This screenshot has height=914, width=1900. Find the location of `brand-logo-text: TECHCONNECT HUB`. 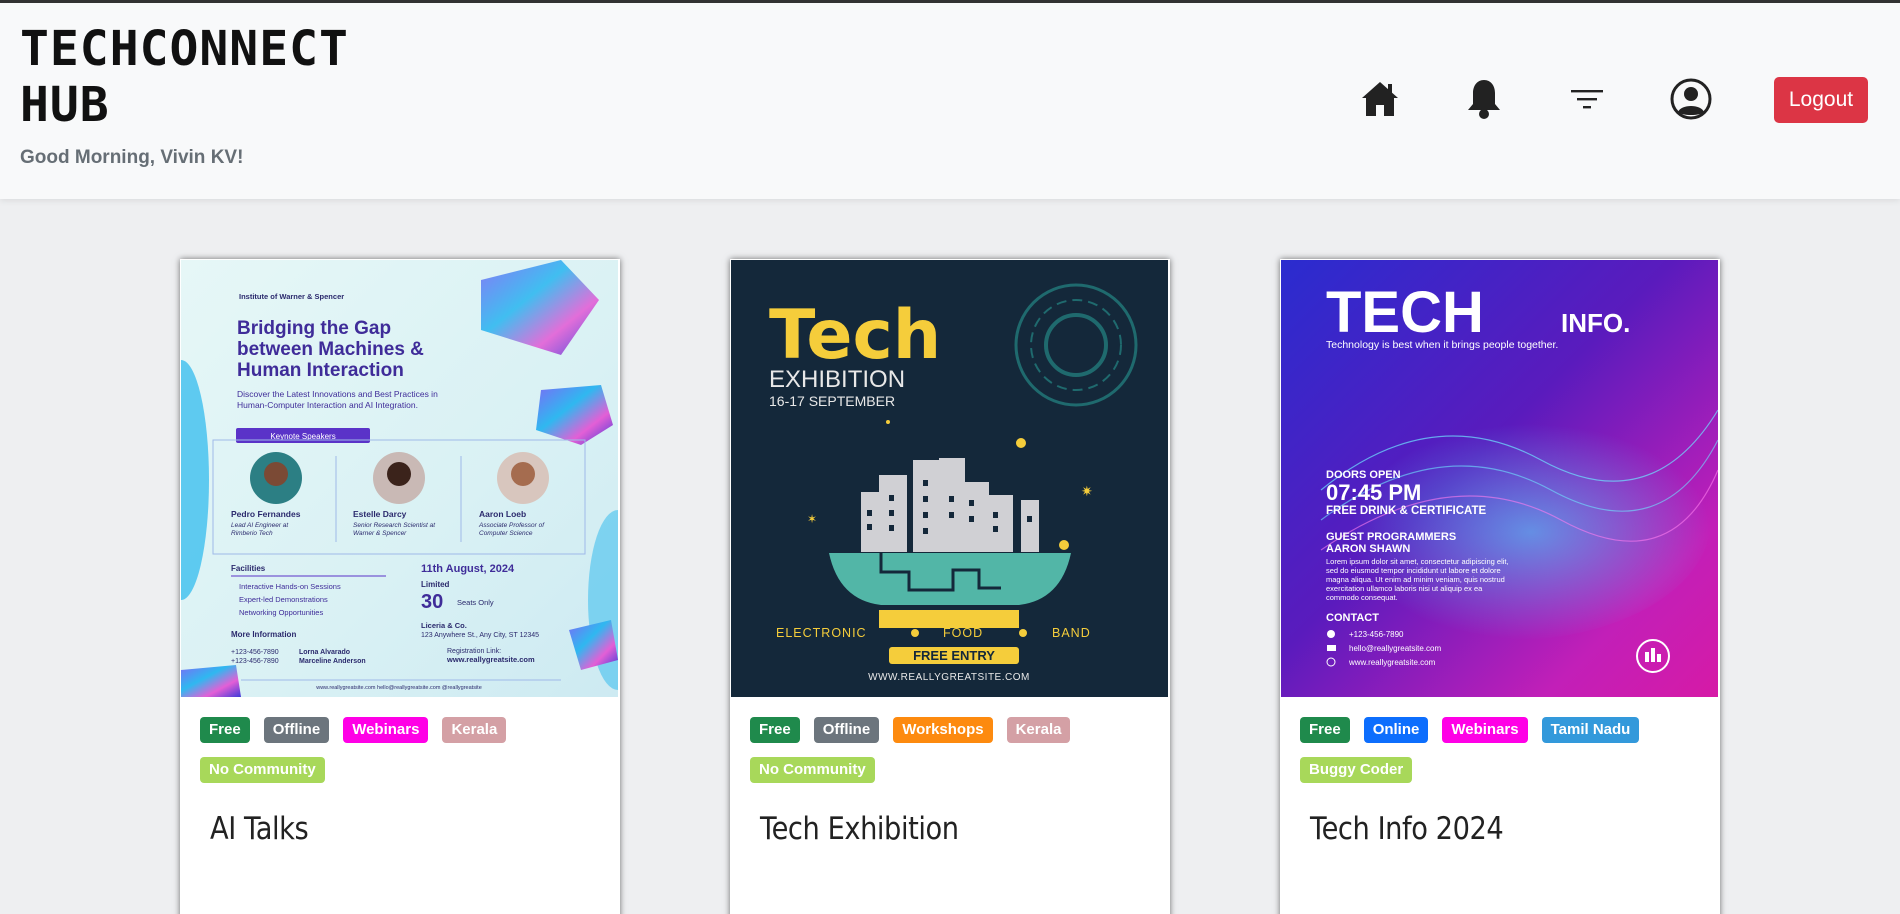

brand-logo-text: TECHCONNECT HUB is located at coordinates (200, 77).